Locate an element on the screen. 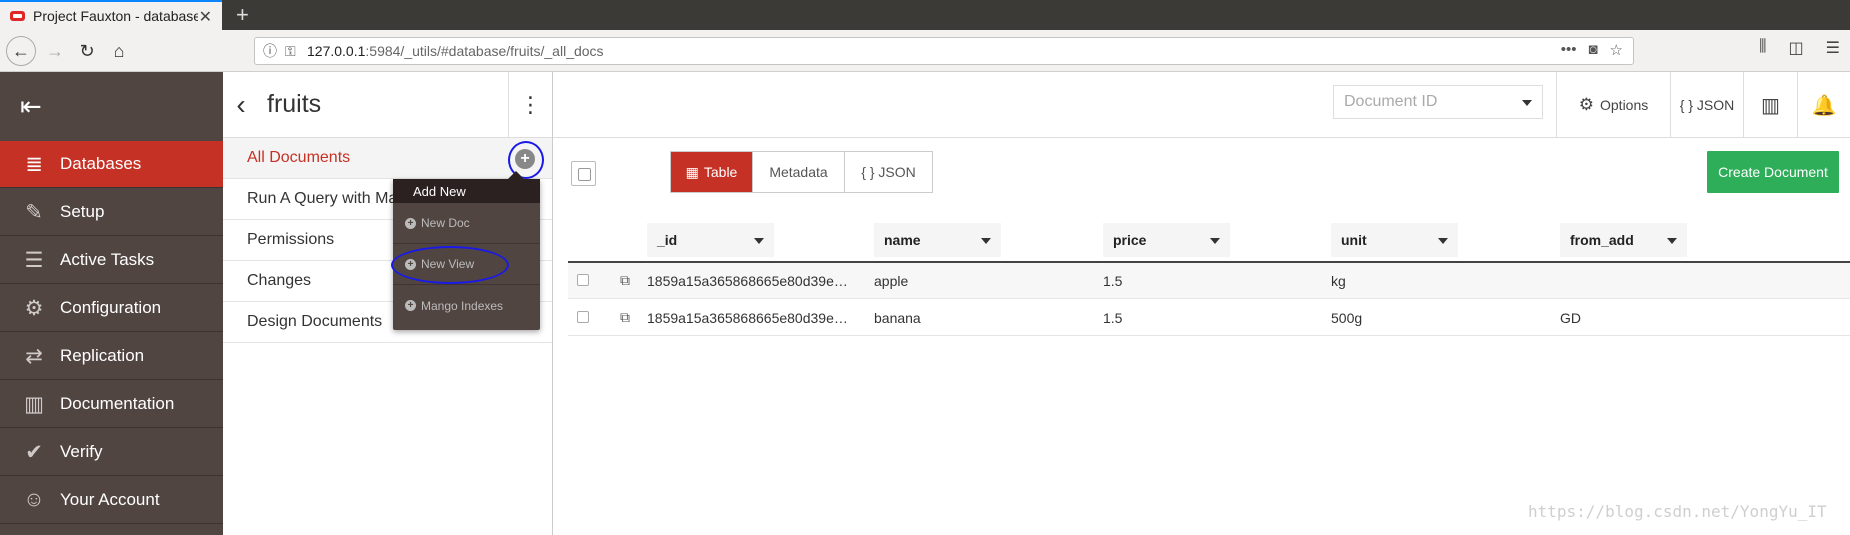 Image resolution: width=1850 pixels, height=535 pixels. menu-icon: ☰ is located at coordinates (1833, 48).